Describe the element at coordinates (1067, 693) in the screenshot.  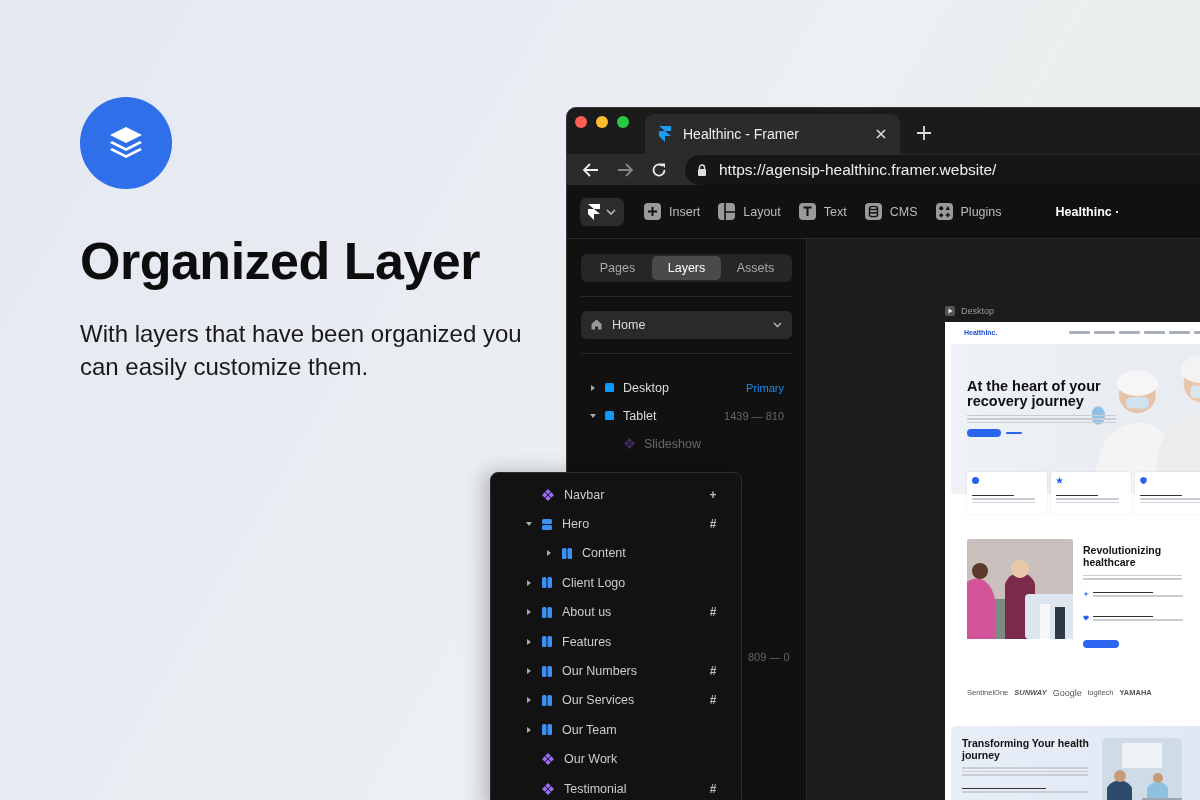
I see `client-logo: Google` at that location.